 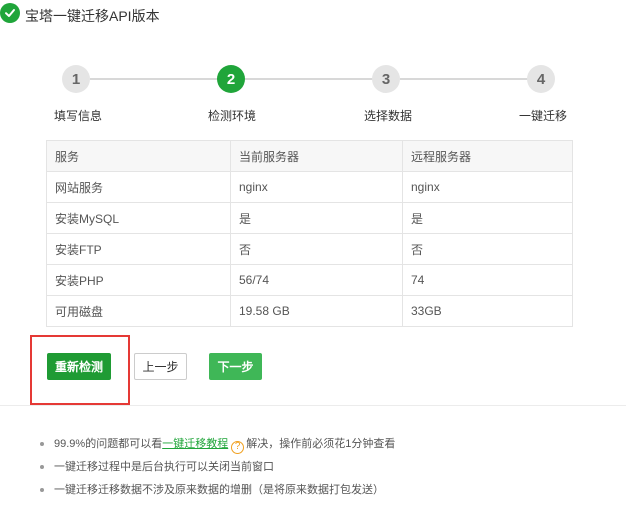 What do you see at coordinates (138, 311) in the screenshot?
I see `table-cell: 可用磁盘` at bounding box center [138, 311].